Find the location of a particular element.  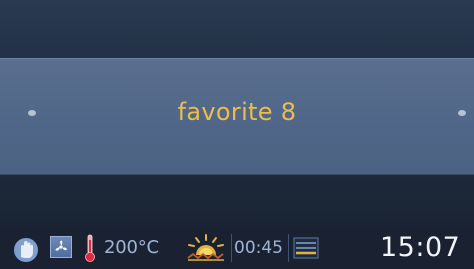

scroll-left-icon is located at coordinates (32, 113).